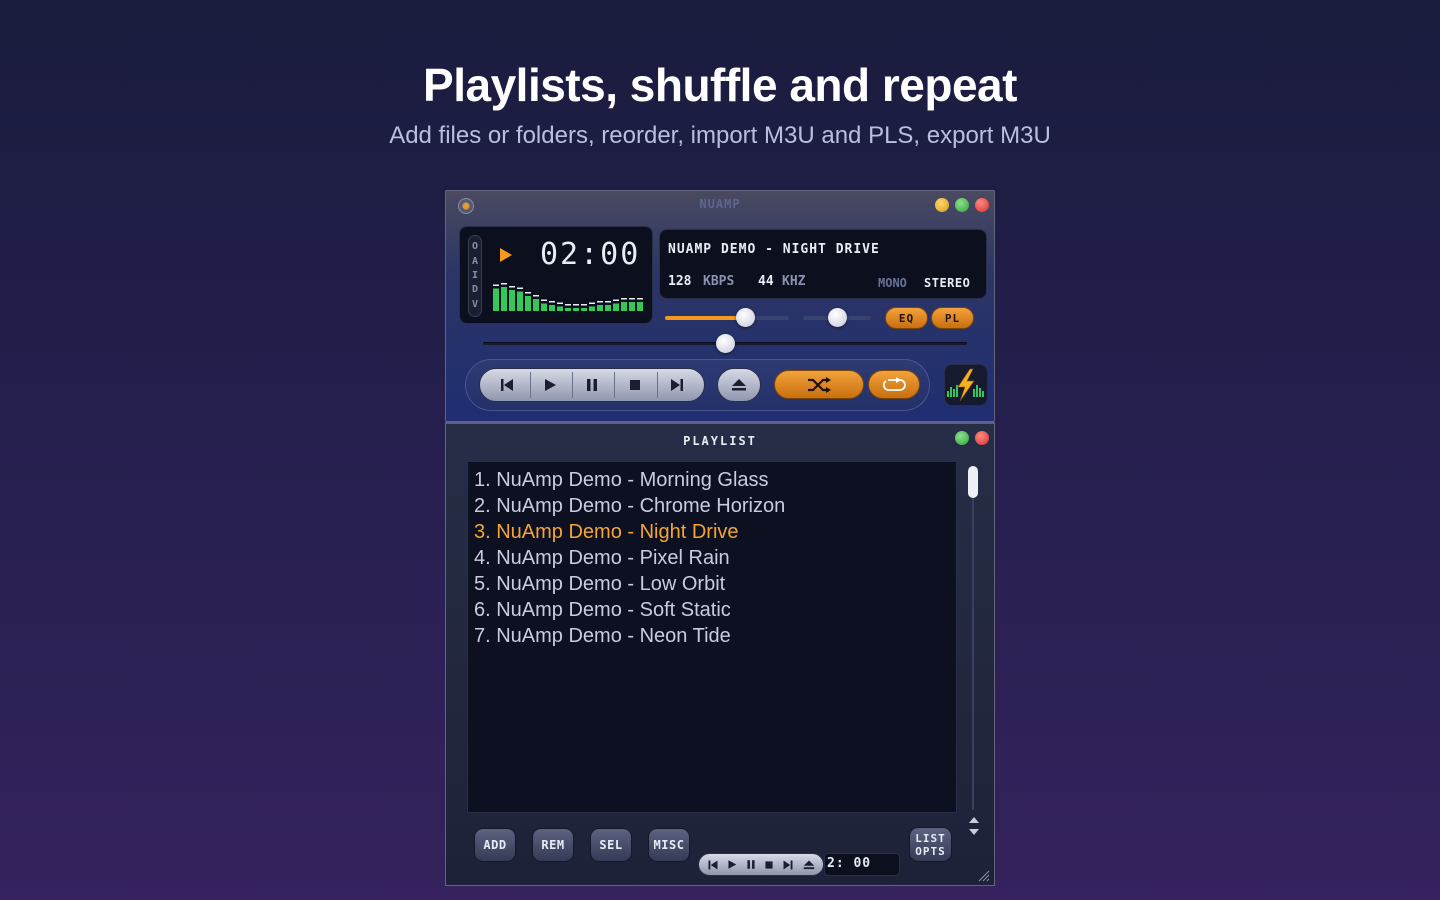  I want to click on previous-button, so click(507, 385).